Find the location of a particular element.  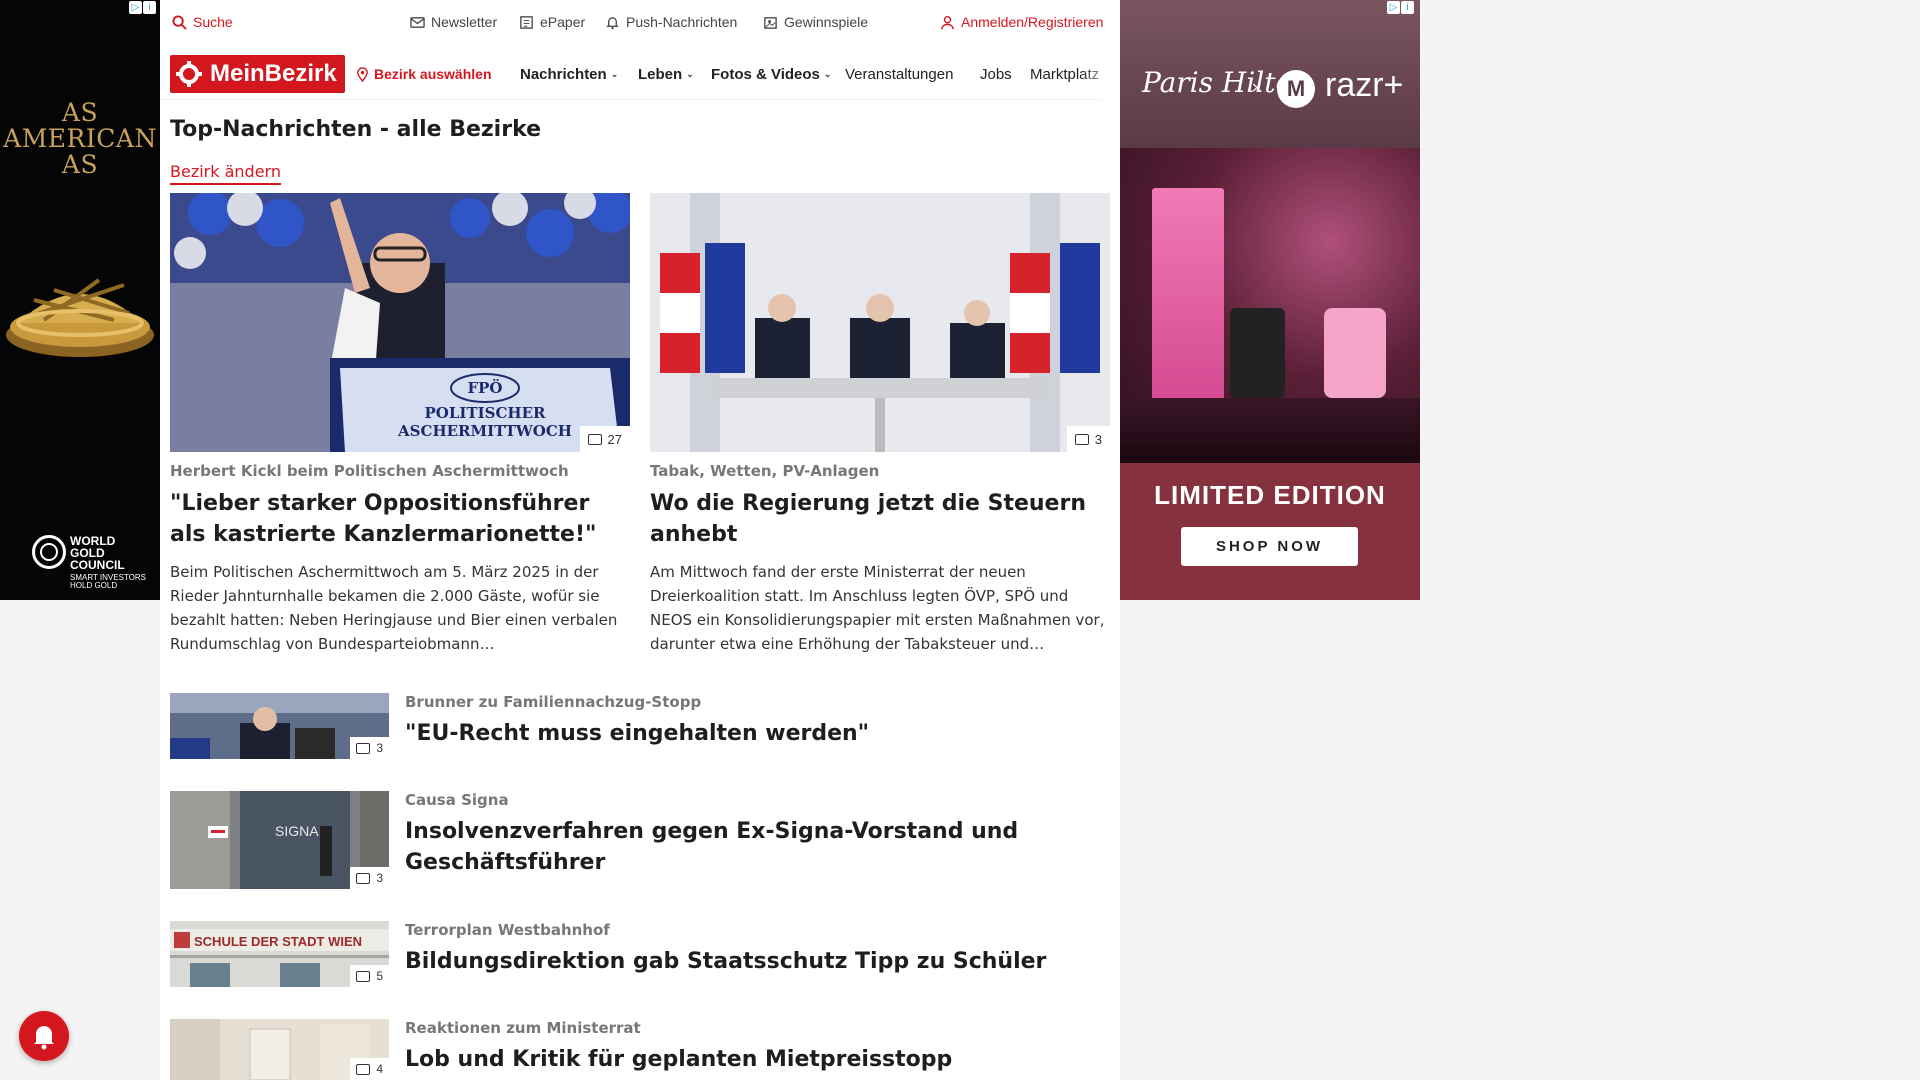

notification-bell-button is located at coordinates (44, 1036).